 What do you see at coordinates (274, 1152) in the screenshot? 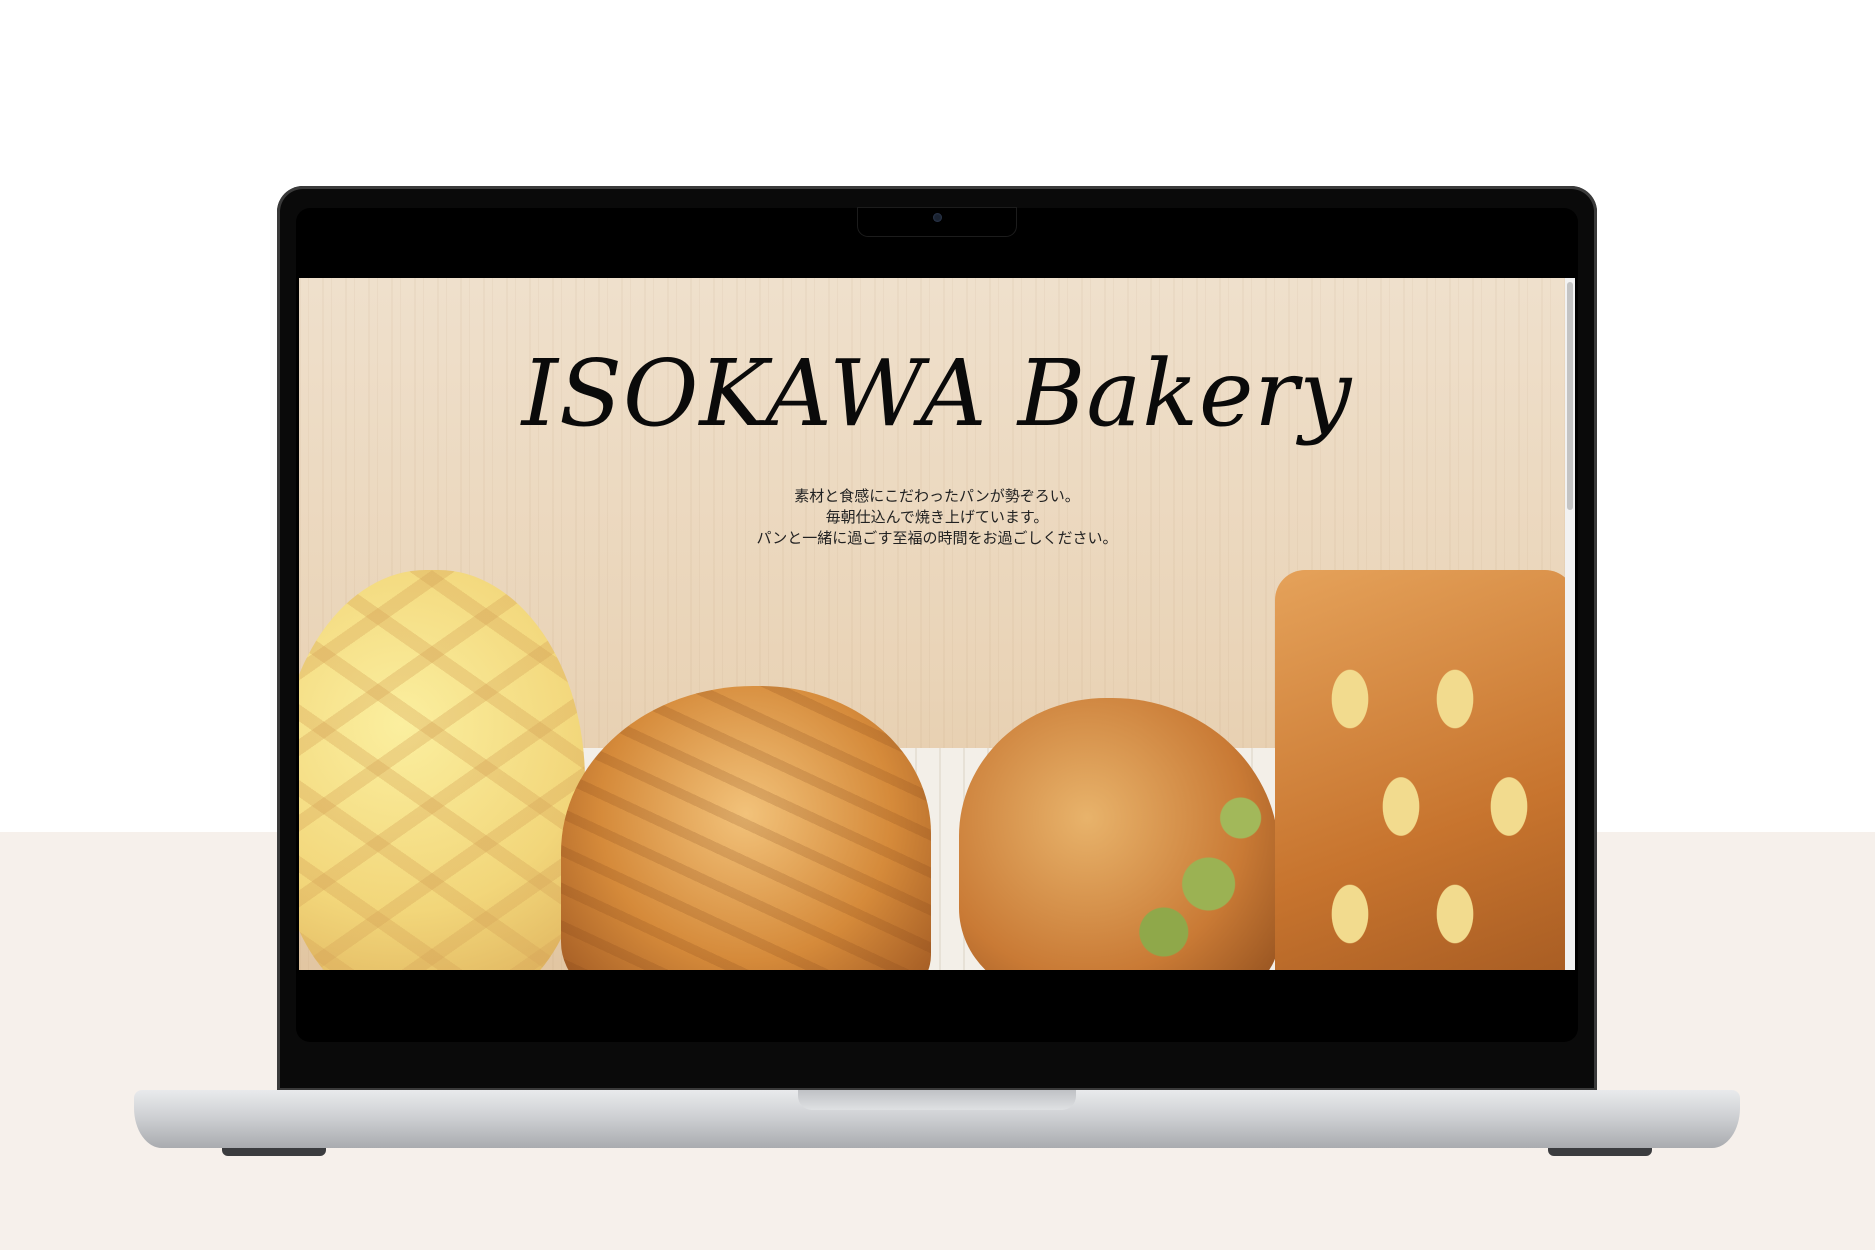
I see `laptop-foot-left` at bounding box center [274, 1152].